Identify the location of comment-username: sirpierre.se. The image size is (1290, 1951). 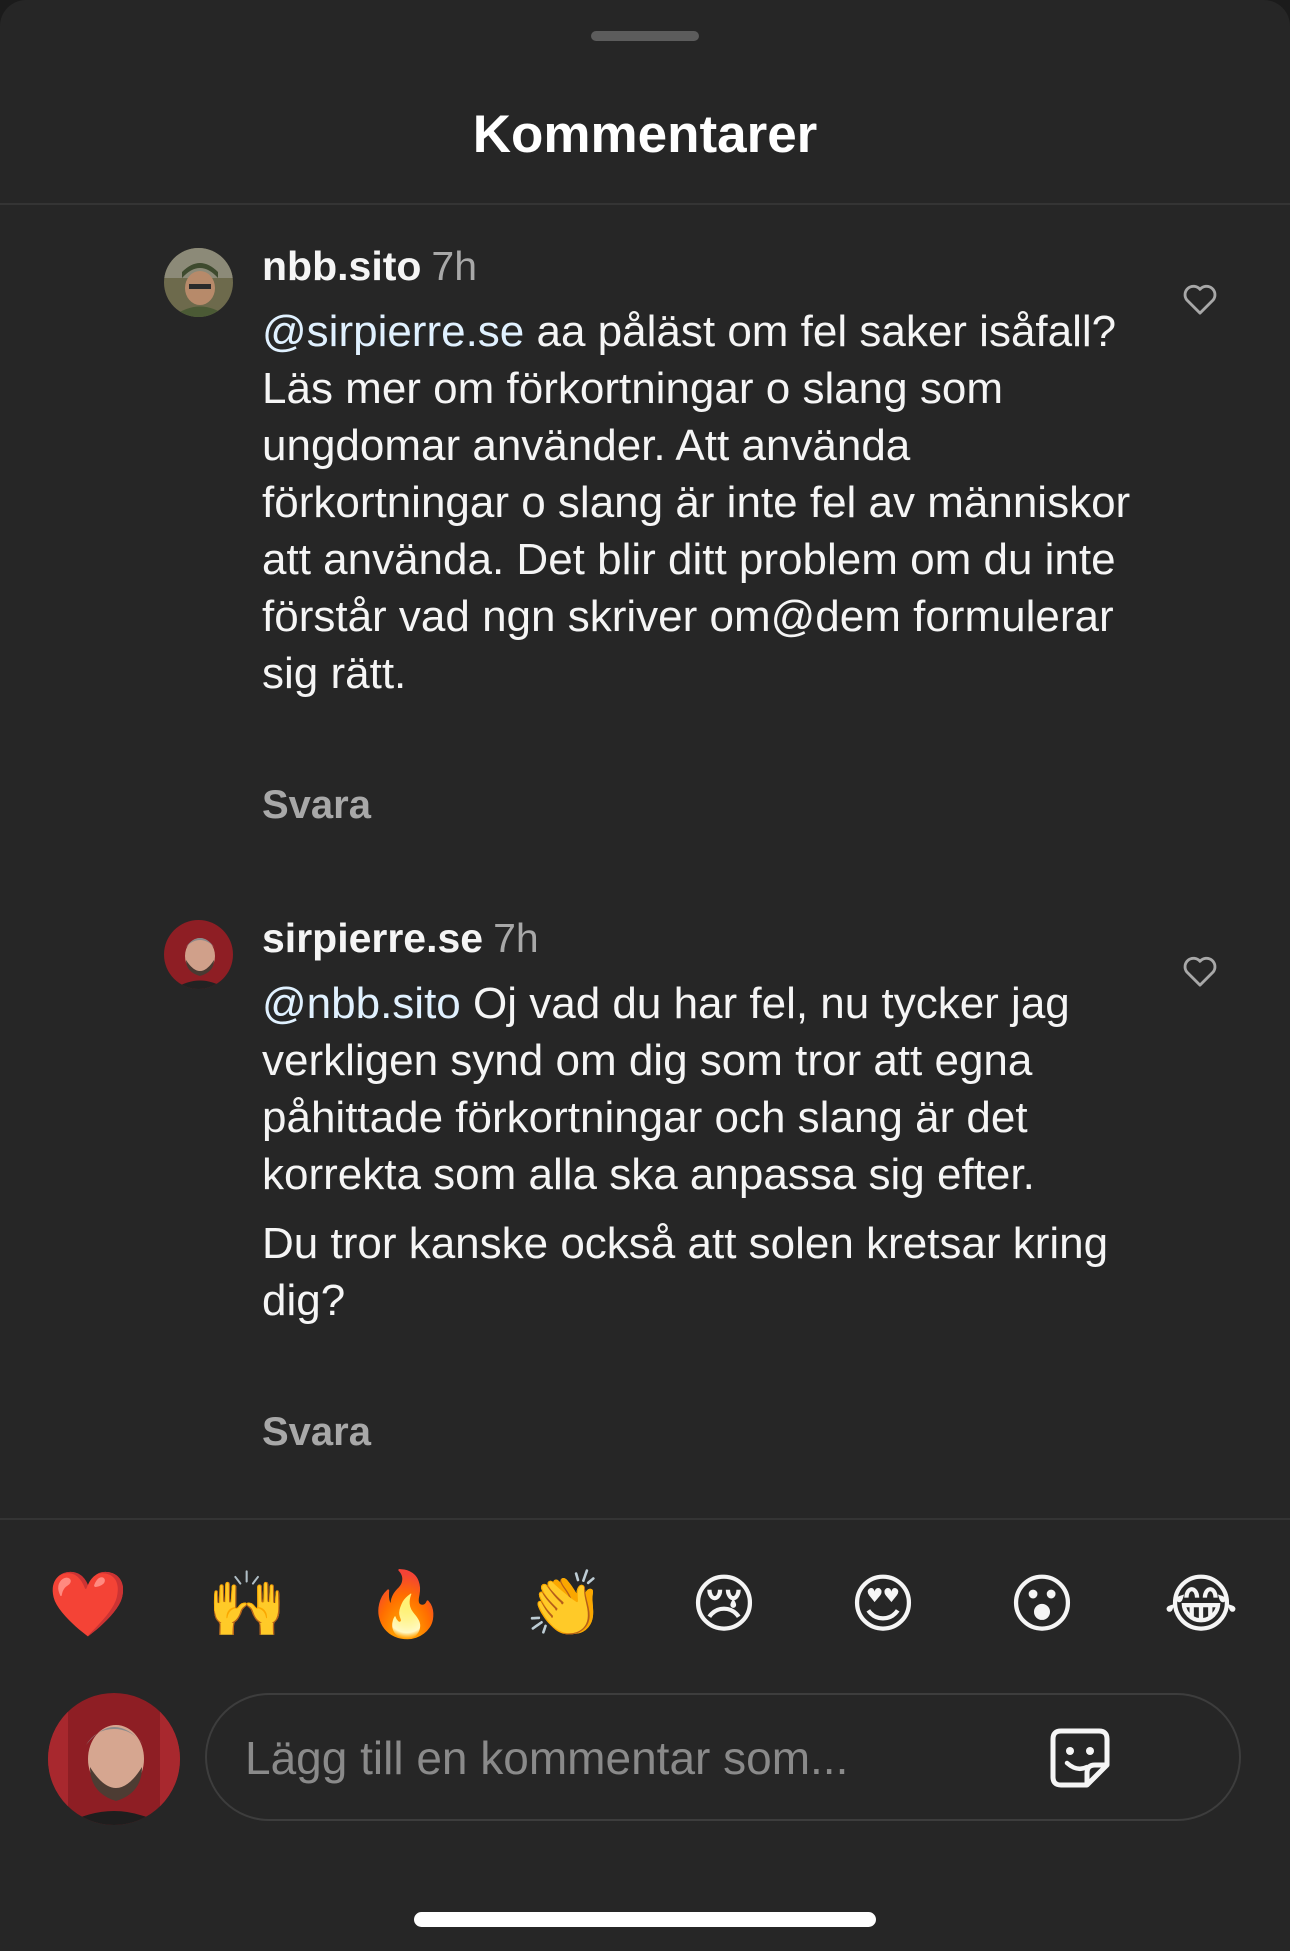
(372, 938).